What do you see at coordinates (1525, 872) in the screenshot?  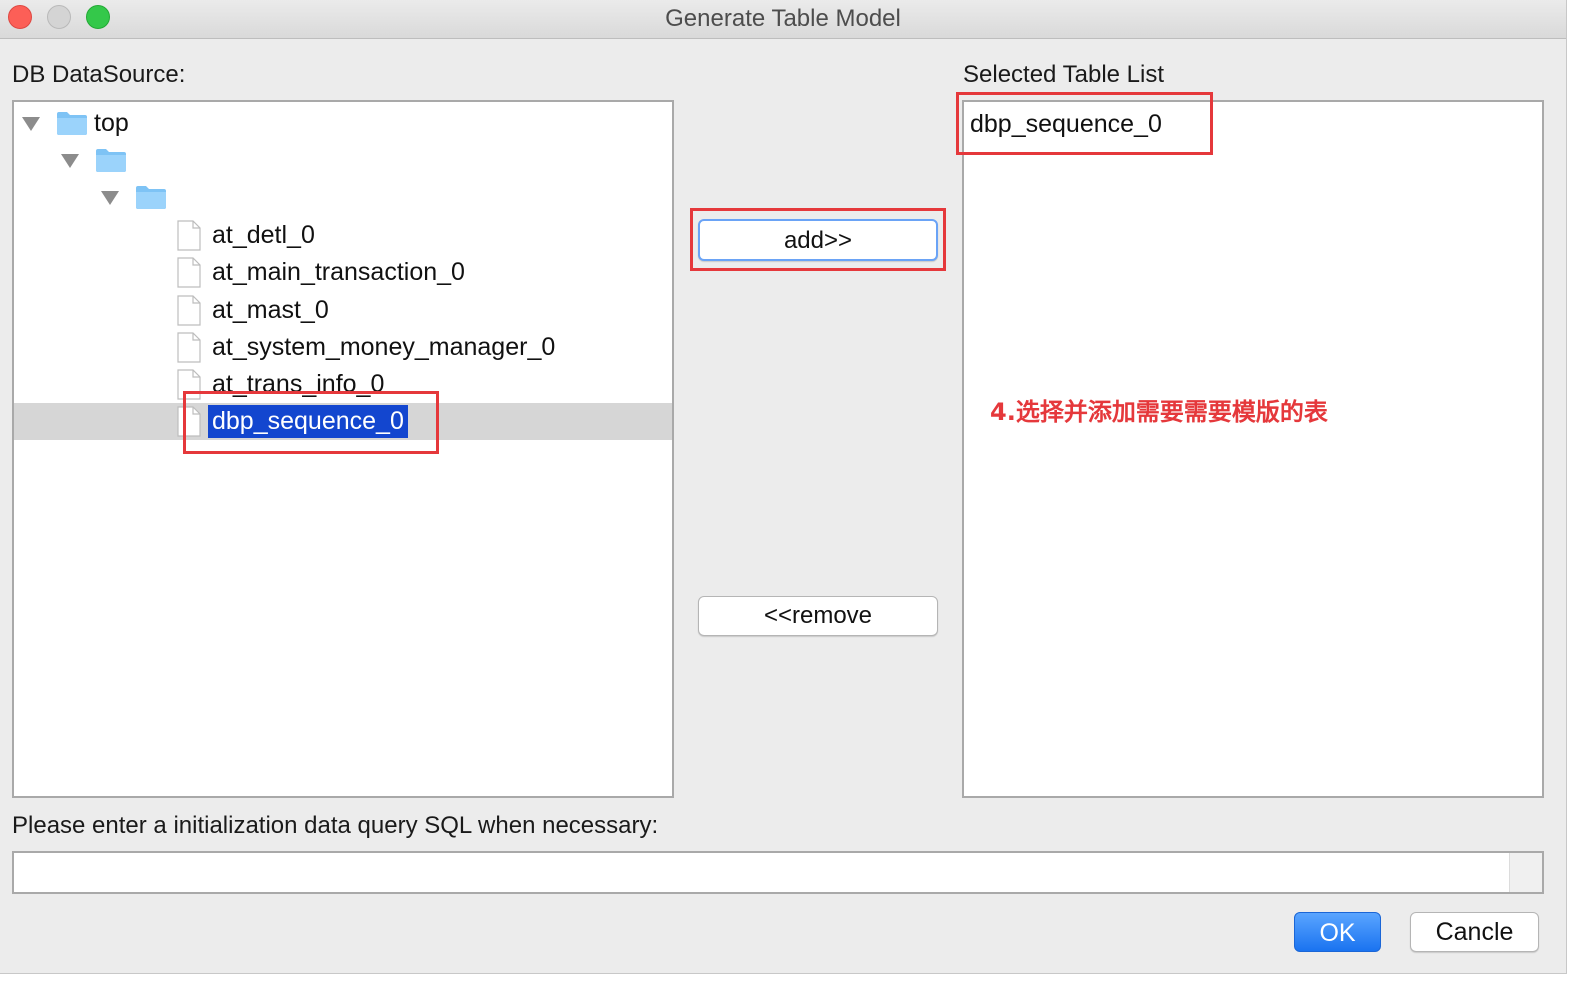 I see `sql-scrollbar` at bounding box center [1525, 872].